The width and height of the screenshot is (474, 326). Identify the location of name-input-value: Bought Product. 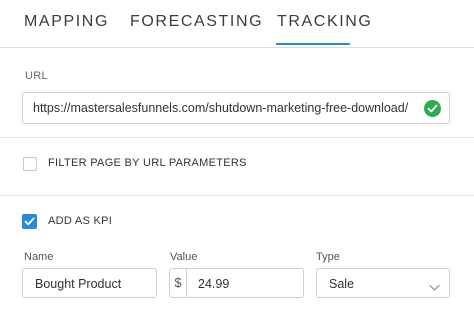
(78, 284).